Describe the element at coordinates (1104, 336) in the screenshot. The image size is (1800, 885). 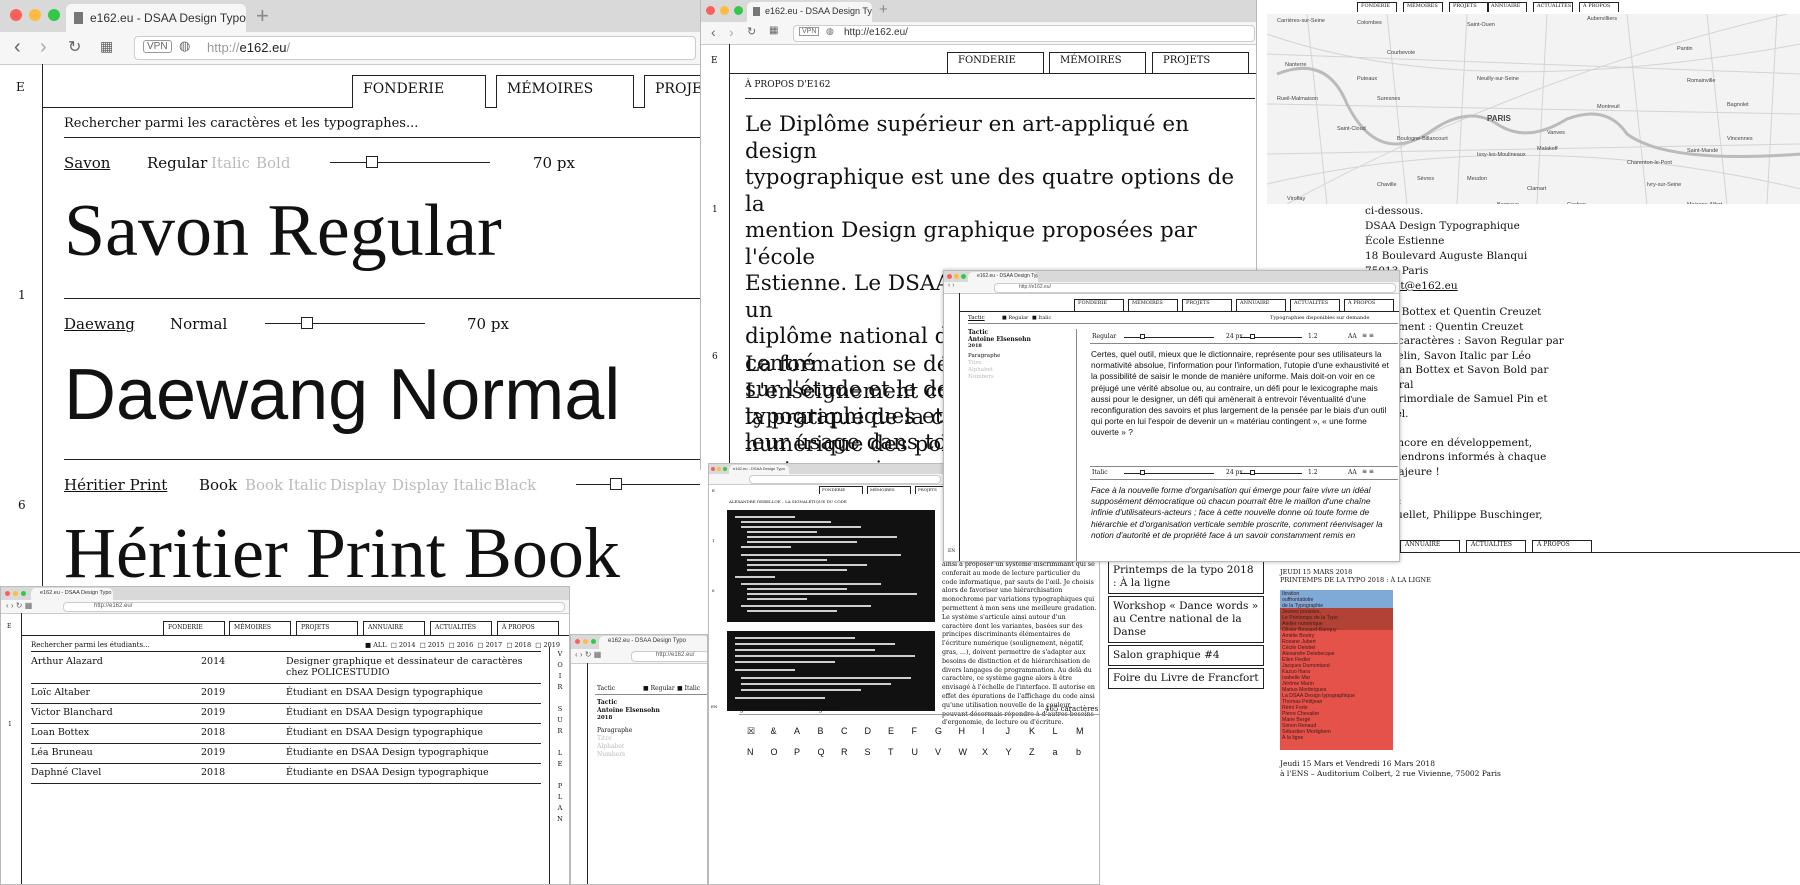
I see `style-select: Regular` at that location.